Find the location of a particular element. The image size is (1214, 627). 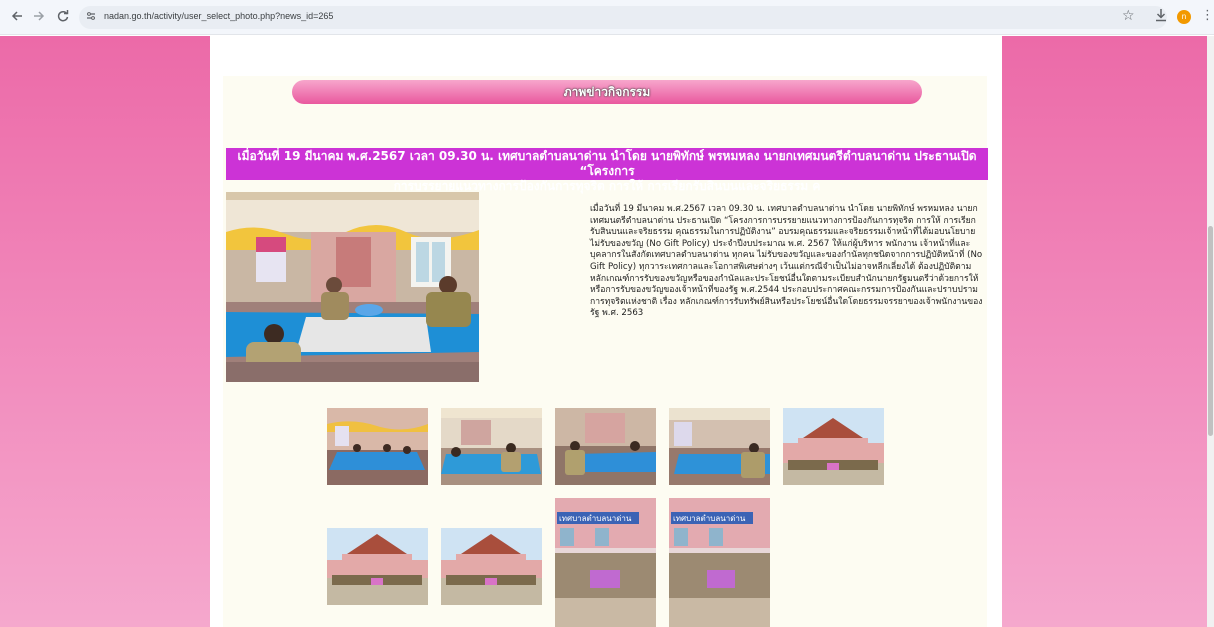

forward-button is located at coordinates (39, 17).